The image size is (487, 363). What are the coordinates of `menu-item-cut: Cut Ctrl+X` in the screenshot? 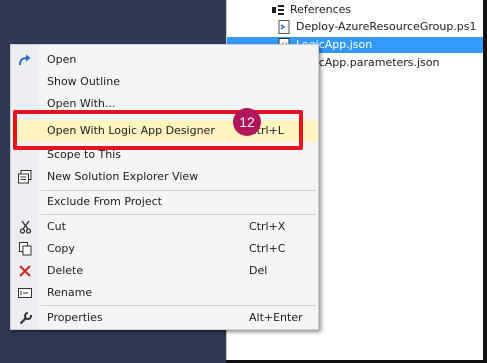 It's located at (164, 227).